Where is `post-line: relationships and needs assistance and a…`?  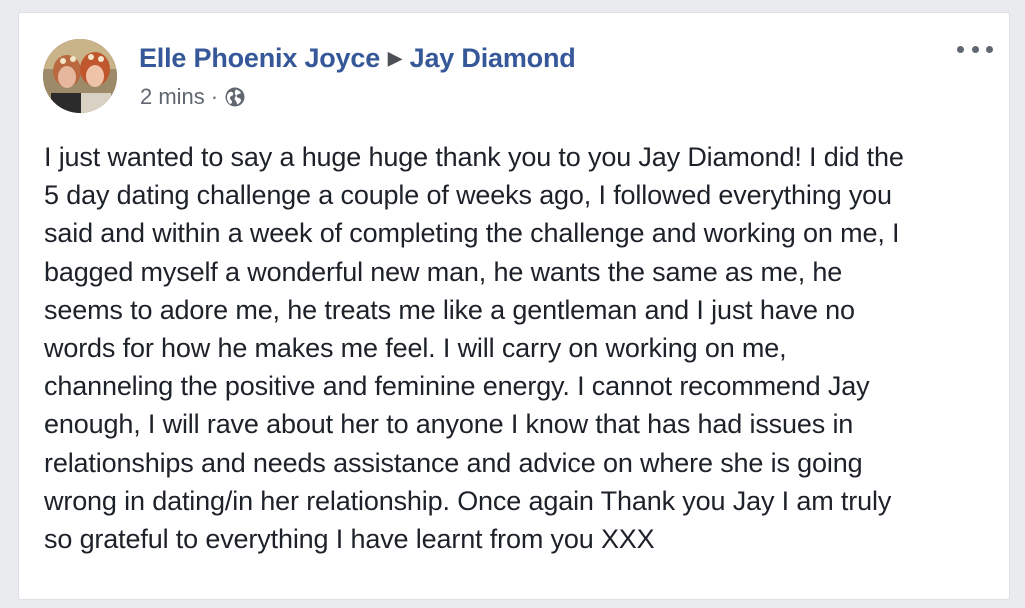 post-line: relationships and needs assistance and a… is located at coordinates (453, 462).